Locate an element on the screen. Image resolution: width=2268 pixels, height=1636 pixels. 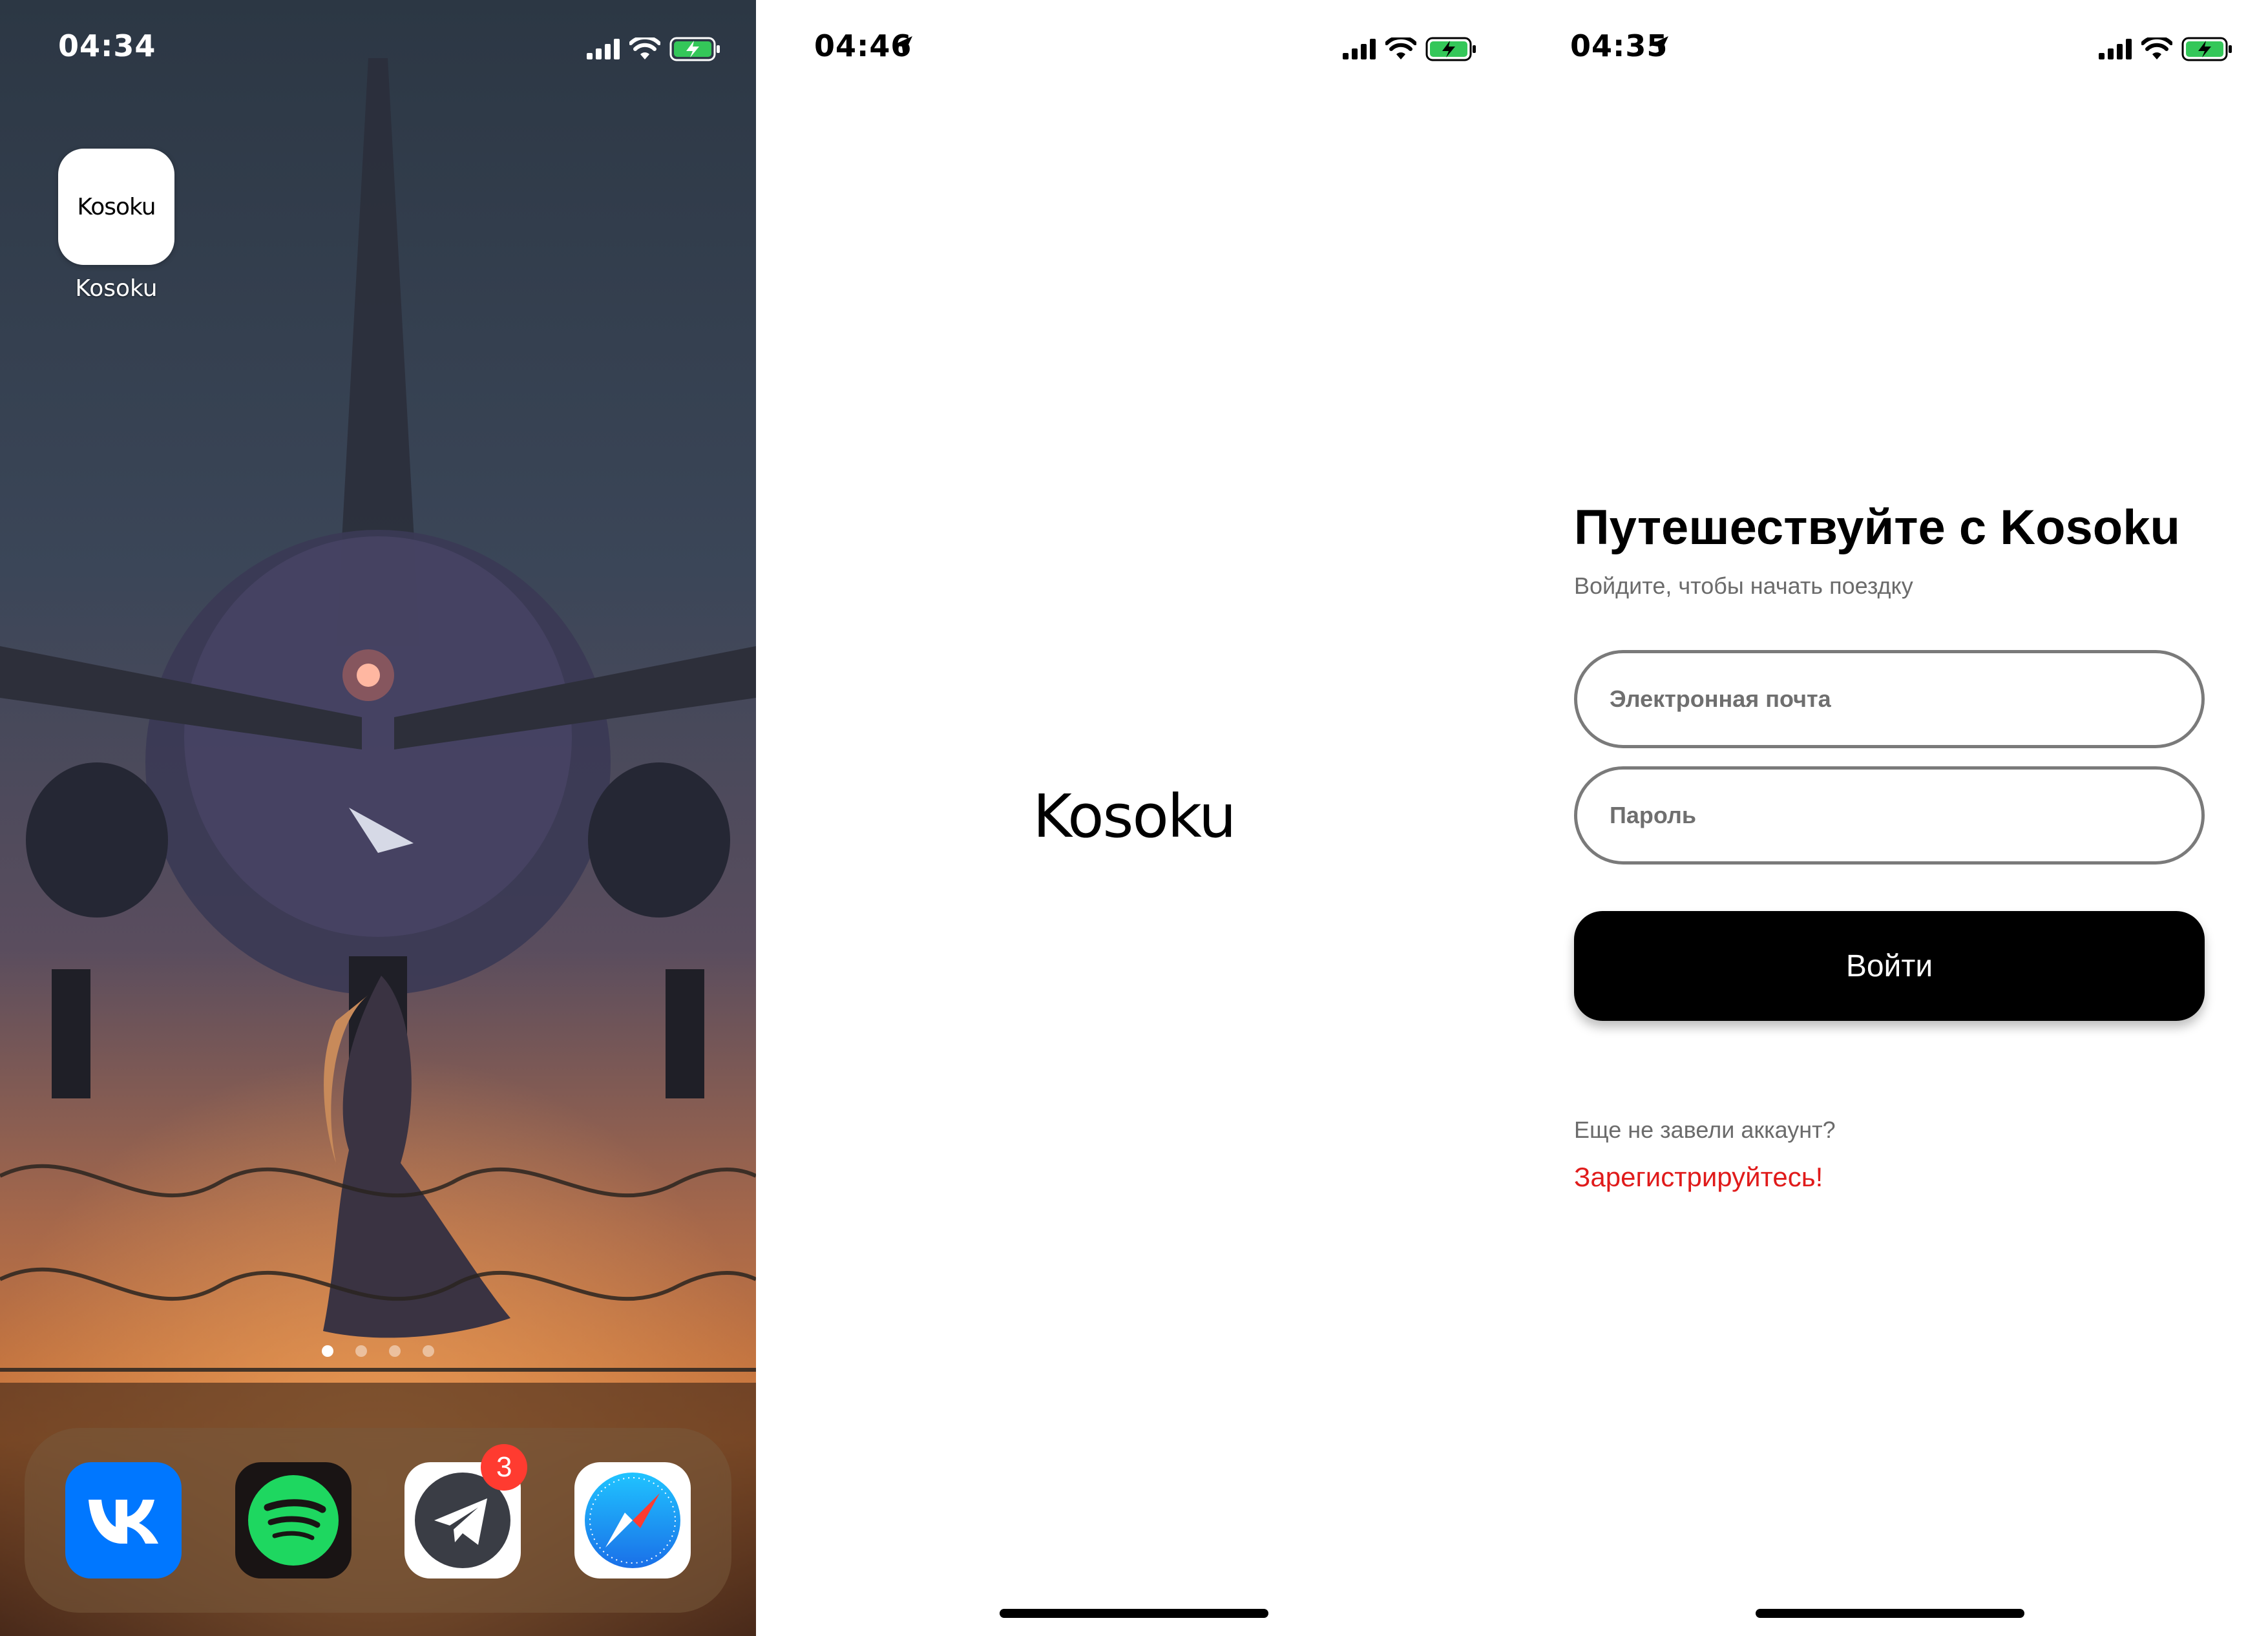
password-field is located at coordinates (1889, 816).